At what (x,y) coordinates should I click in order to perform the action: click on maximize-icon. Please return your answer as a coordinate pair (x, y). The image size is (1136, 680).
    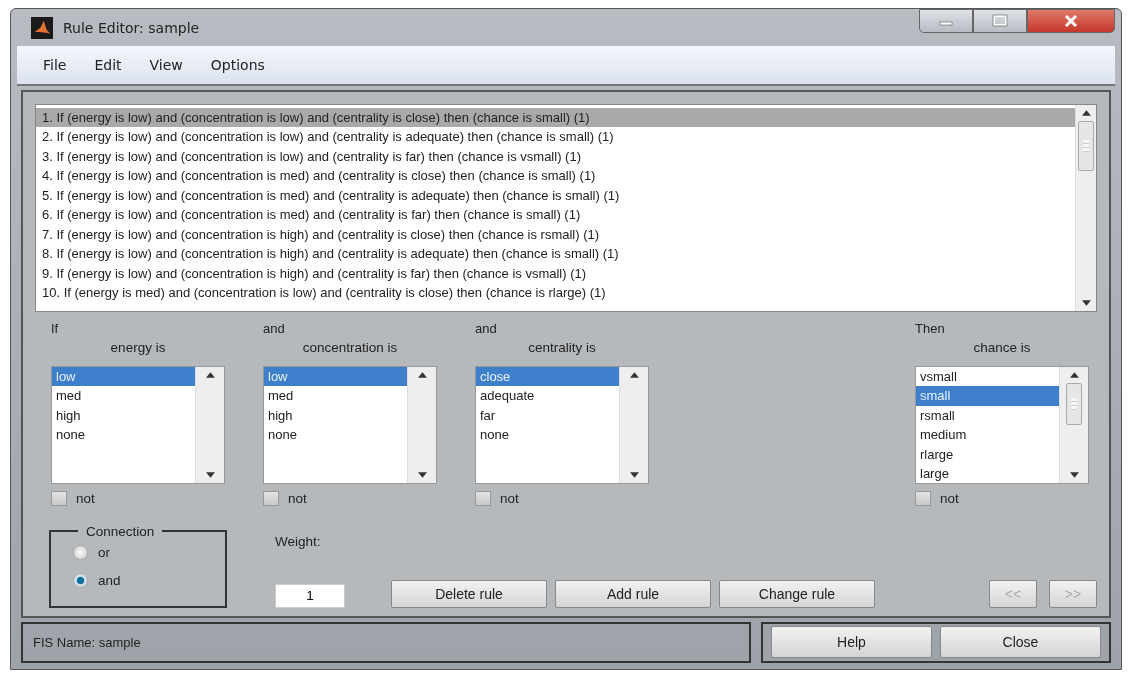
    Looking at the image, I should click on (1000, 21).